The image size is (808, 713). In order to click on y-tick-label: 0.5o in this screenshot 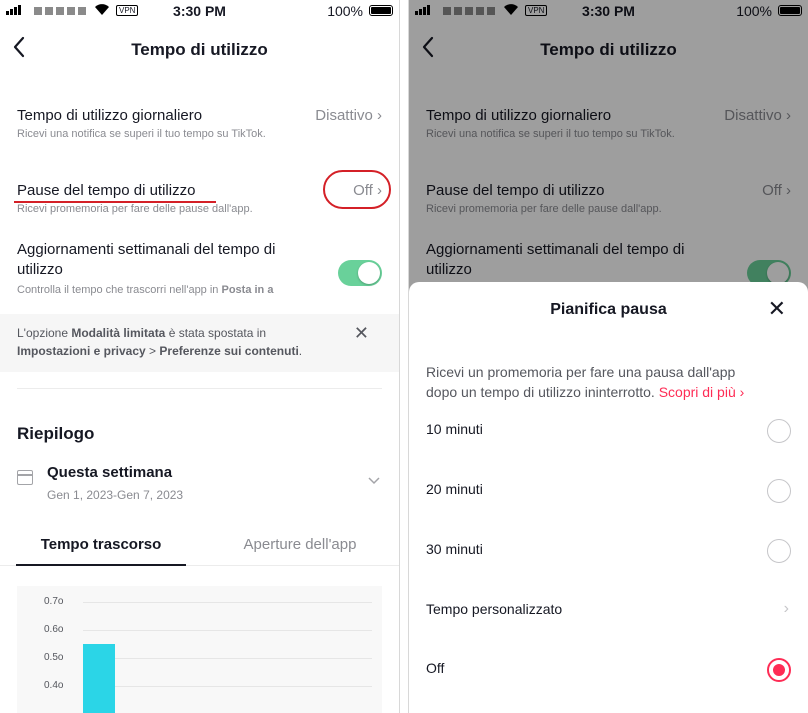, I will do `click(54, 657)`.